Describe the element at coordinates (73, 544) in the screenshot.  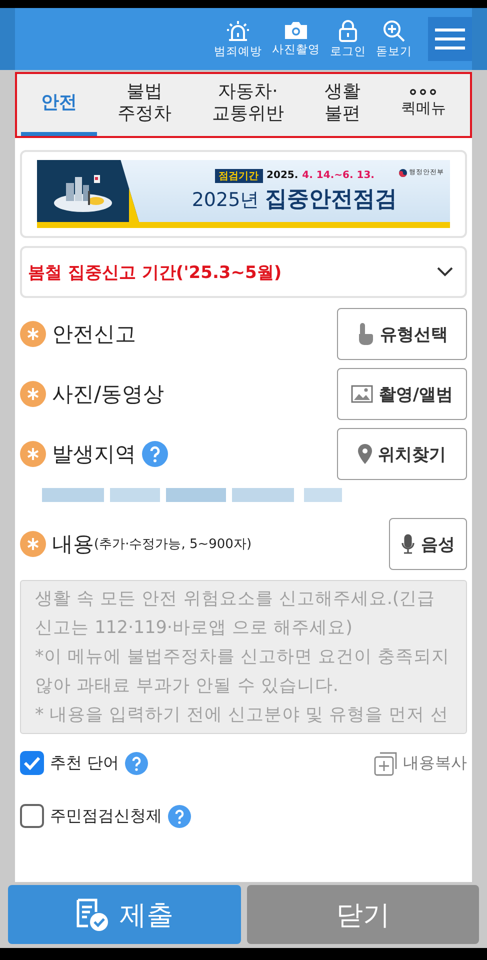
I see `field-label: 내용` at that location.